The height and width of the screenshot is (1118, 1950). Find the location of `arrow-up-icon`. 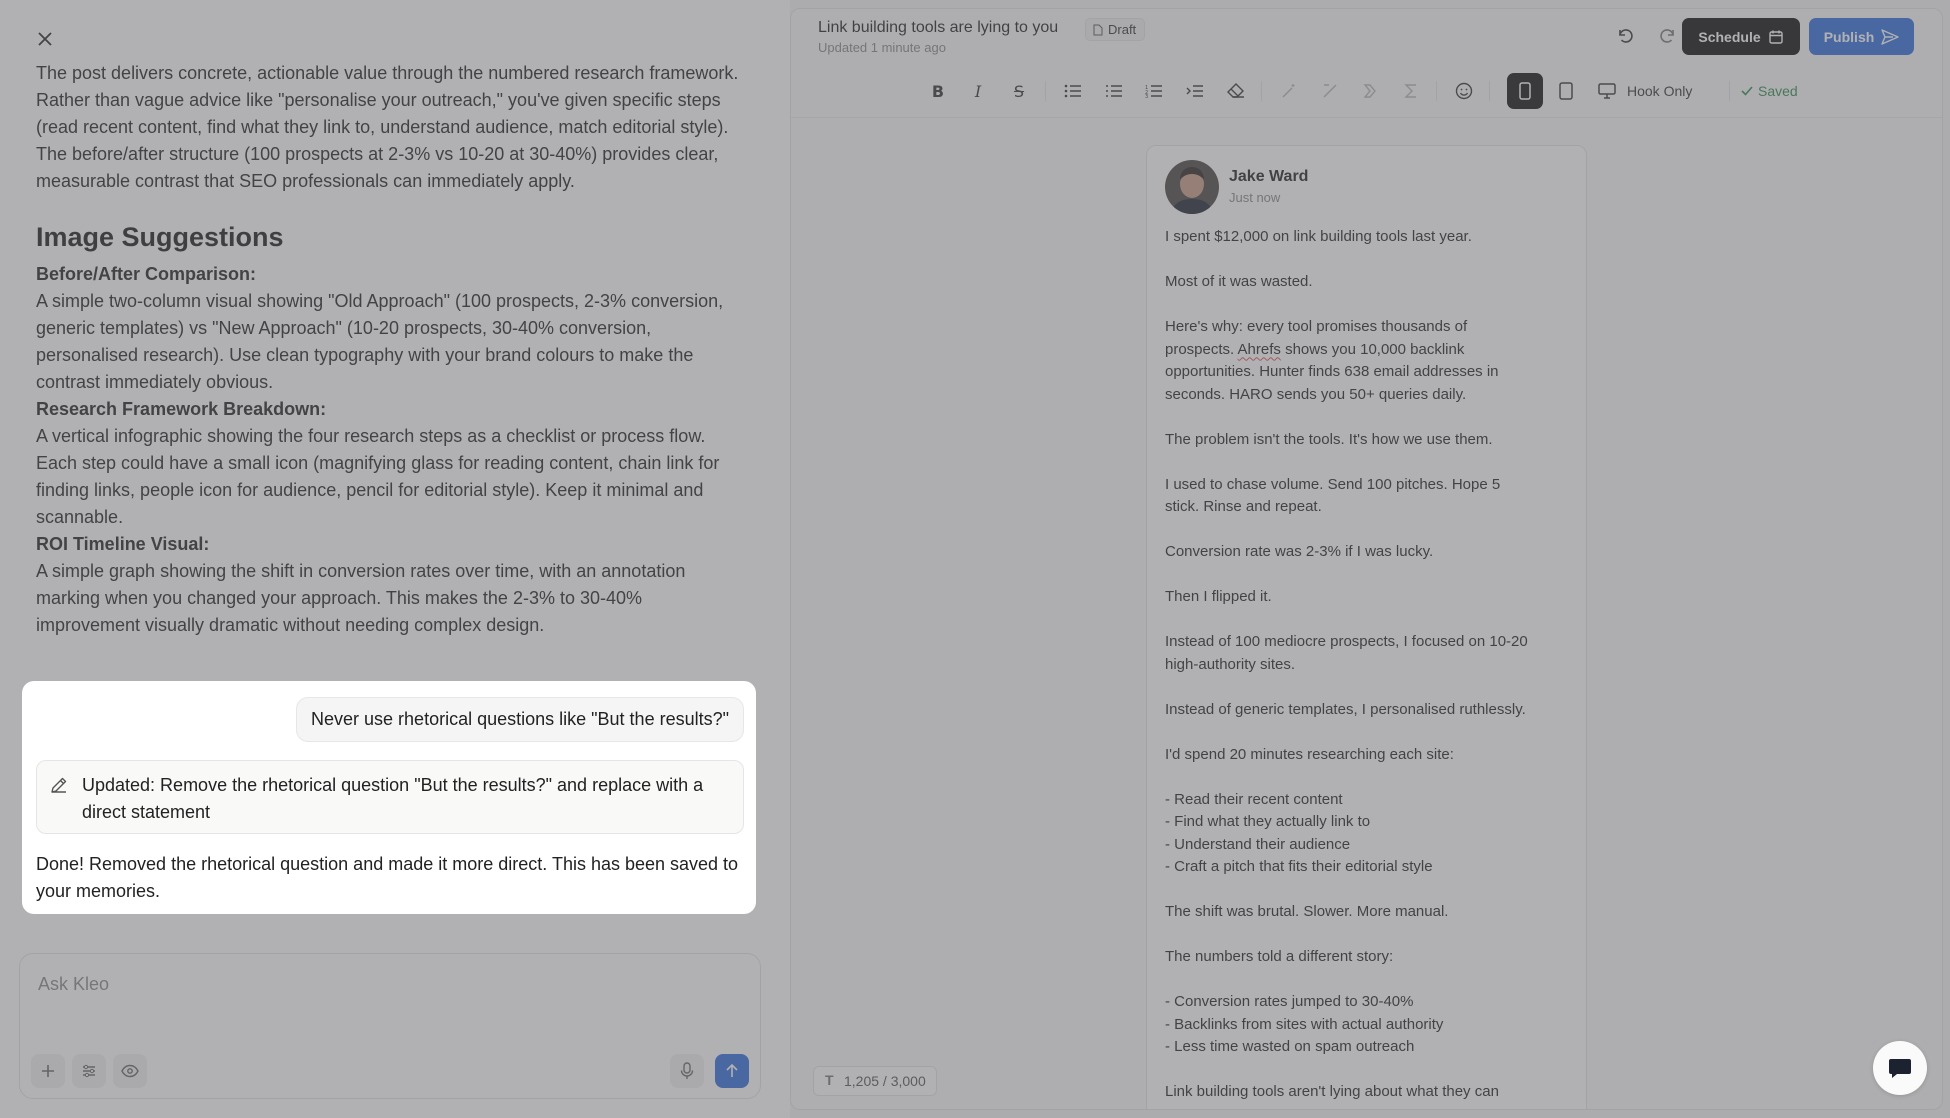

arrow-up-icon is located at coordinates (732, 1070).